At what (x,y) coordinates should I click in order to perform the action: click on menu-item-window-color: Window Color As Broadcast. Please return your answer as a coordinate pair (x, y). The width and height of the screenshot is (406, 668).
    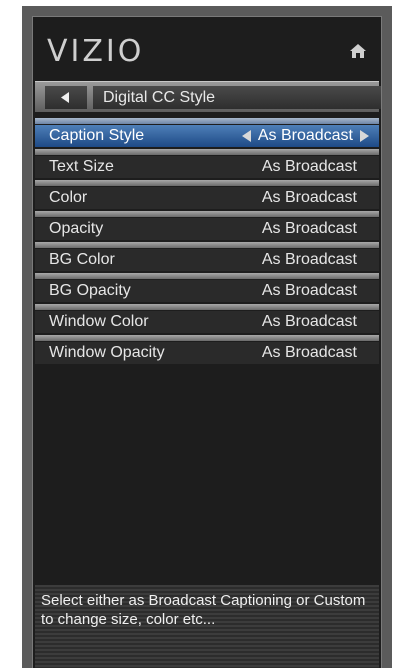
    Looking at the image, I should click on (207, 318).